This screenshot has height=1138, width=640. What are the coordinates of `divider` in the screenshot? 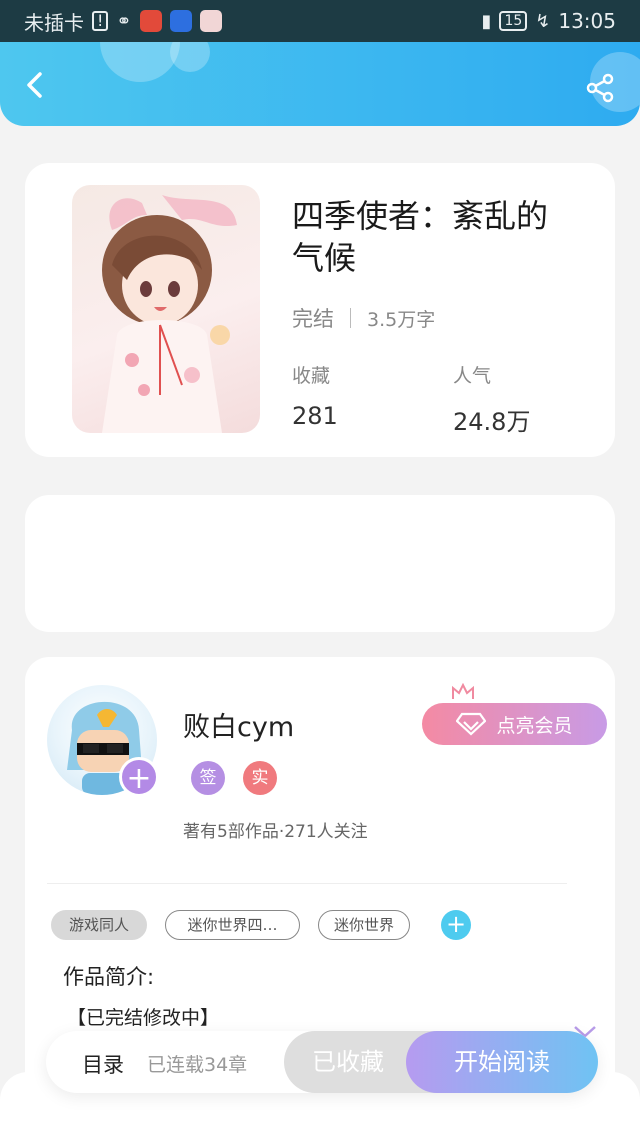 It's located at (307, 883).